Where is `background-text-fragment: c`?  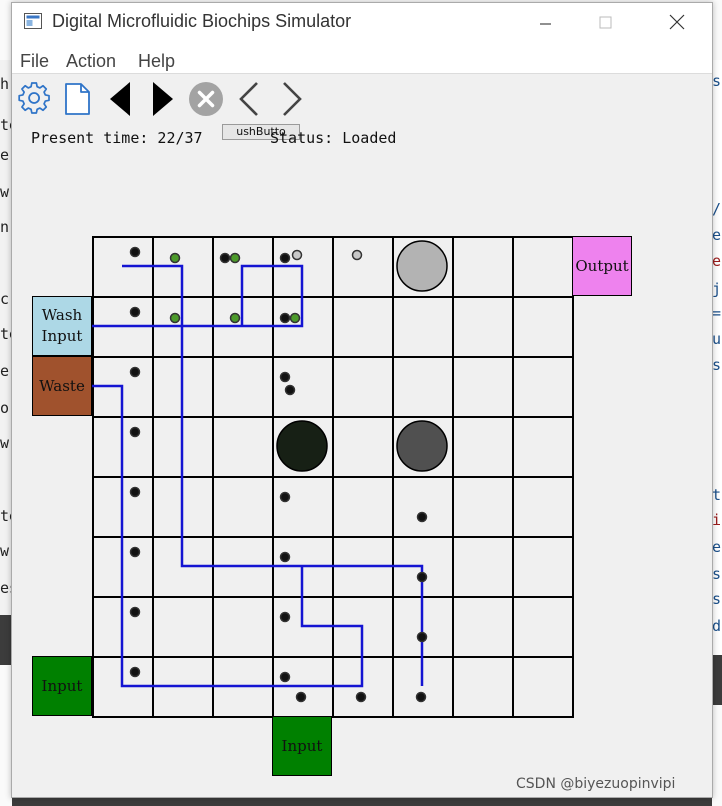
background-text-fragment: c is located at coordinates (5, 299).